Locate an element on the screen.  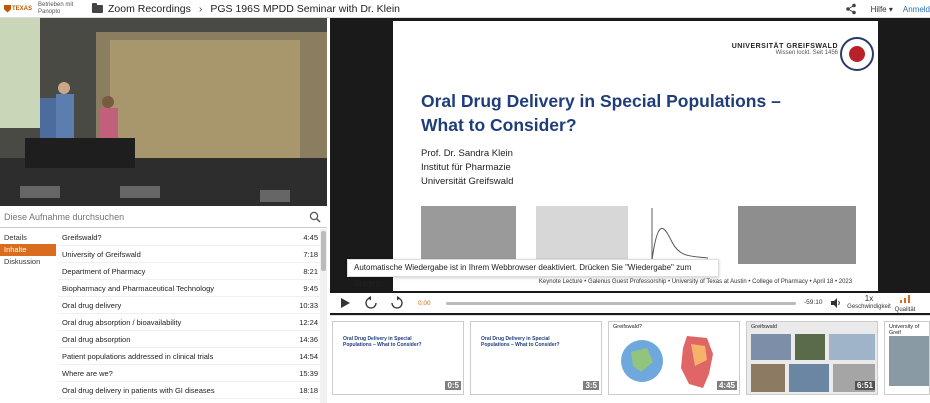
speed-value: 1x is located at coordinates (869, 298).